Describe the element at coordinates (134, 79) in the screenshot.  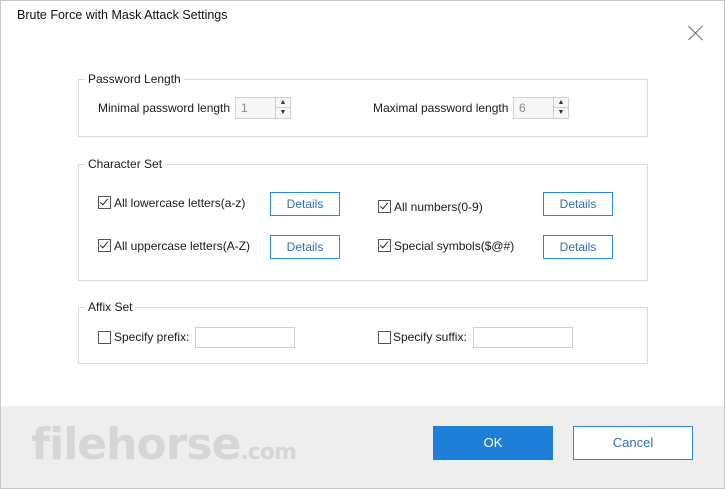
I see `password-length-legend: Password Length` at that location.